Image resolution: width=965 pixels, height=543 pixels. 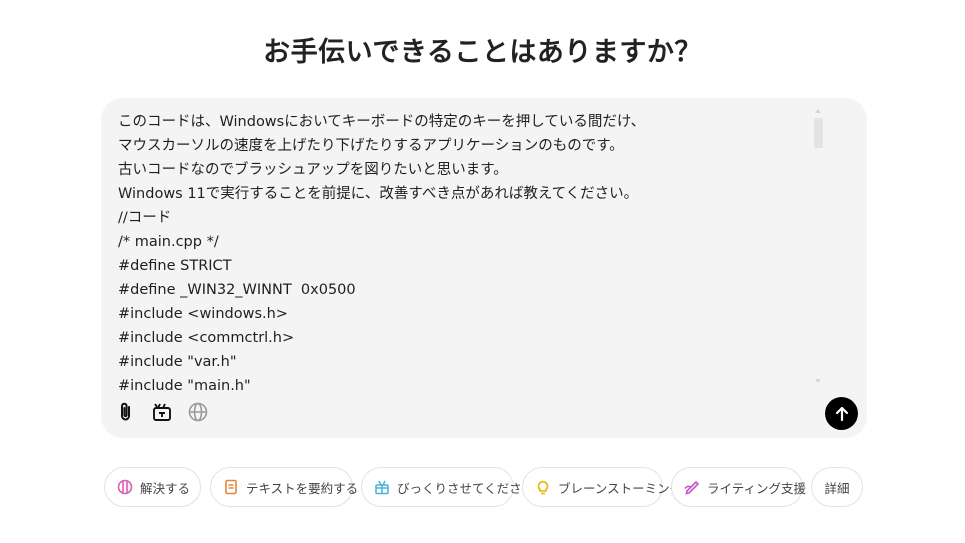 What do you see at coordinates (382, 122) in the screenshot?
I see `prompt-line: このコードは、Windowsにおいてキーボードの特定のキーを押している間だけ、` at bounding box center [382, 122].